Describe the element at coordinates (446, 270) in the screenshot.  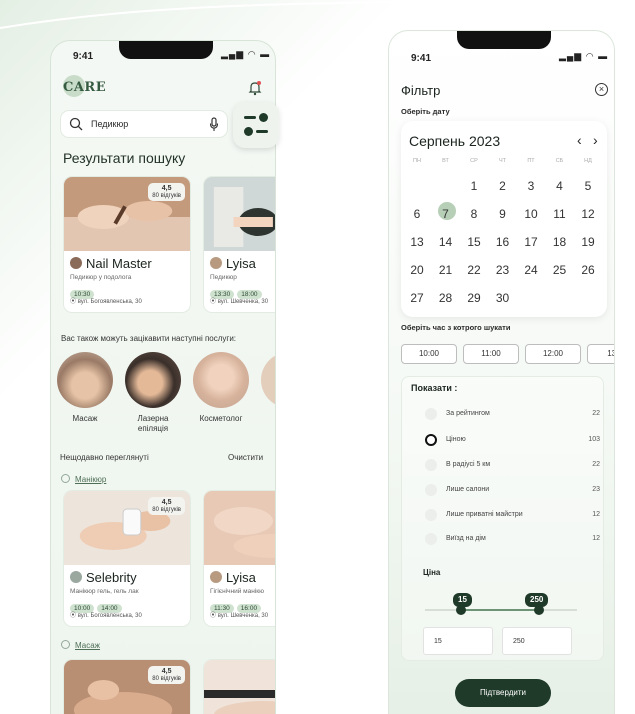
I see `calendar-day: 21` at that location.